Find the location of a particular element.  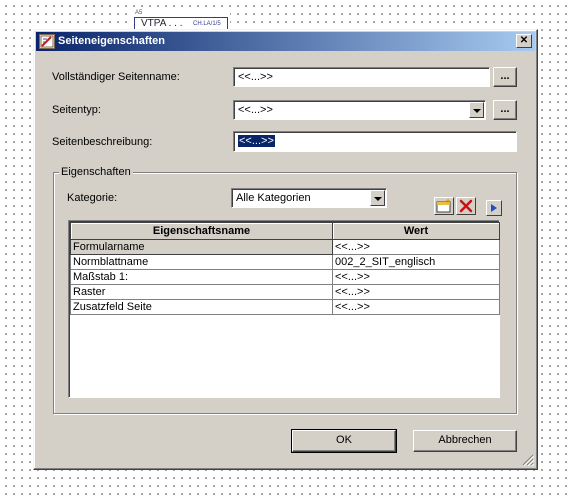

category-select: Alle Kategorien is located at coordinates (309, 198).